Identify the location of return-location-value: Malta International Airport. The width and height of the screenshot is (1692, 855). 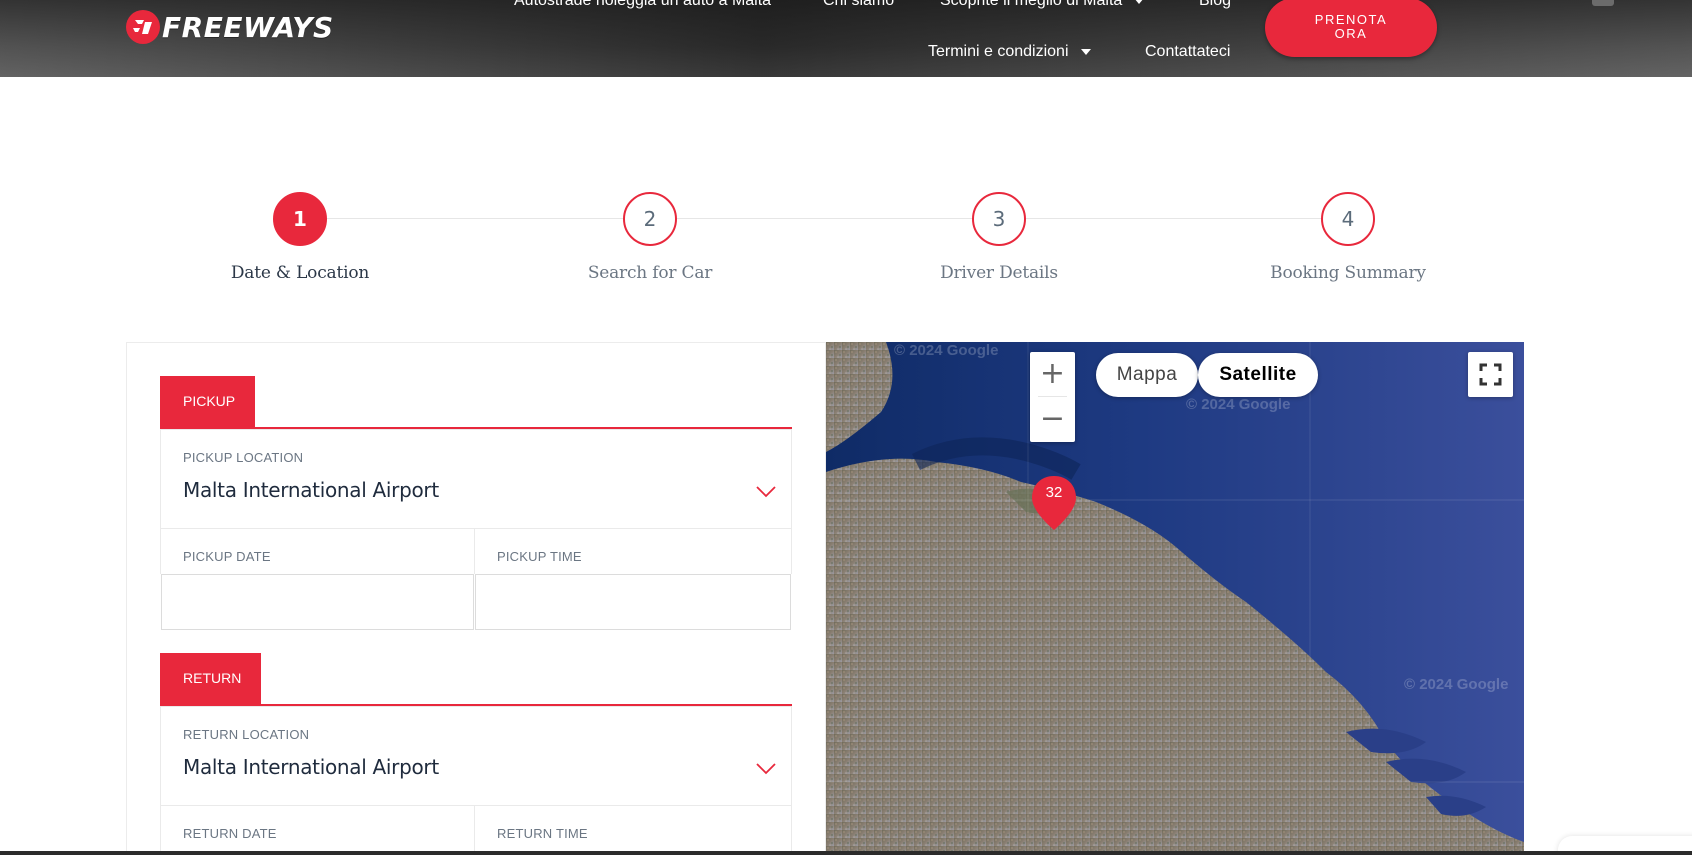
(311, 767).